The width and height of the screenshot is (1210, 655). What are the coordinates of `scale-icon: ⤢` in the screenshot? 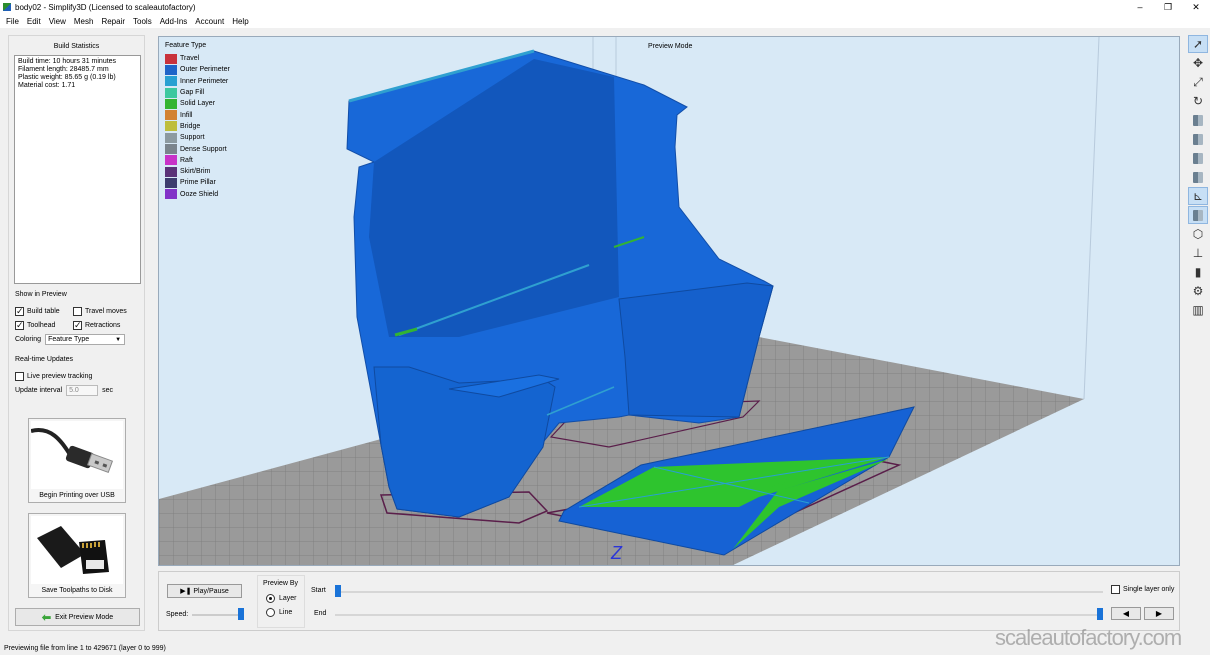 It's located at (1198, 82).